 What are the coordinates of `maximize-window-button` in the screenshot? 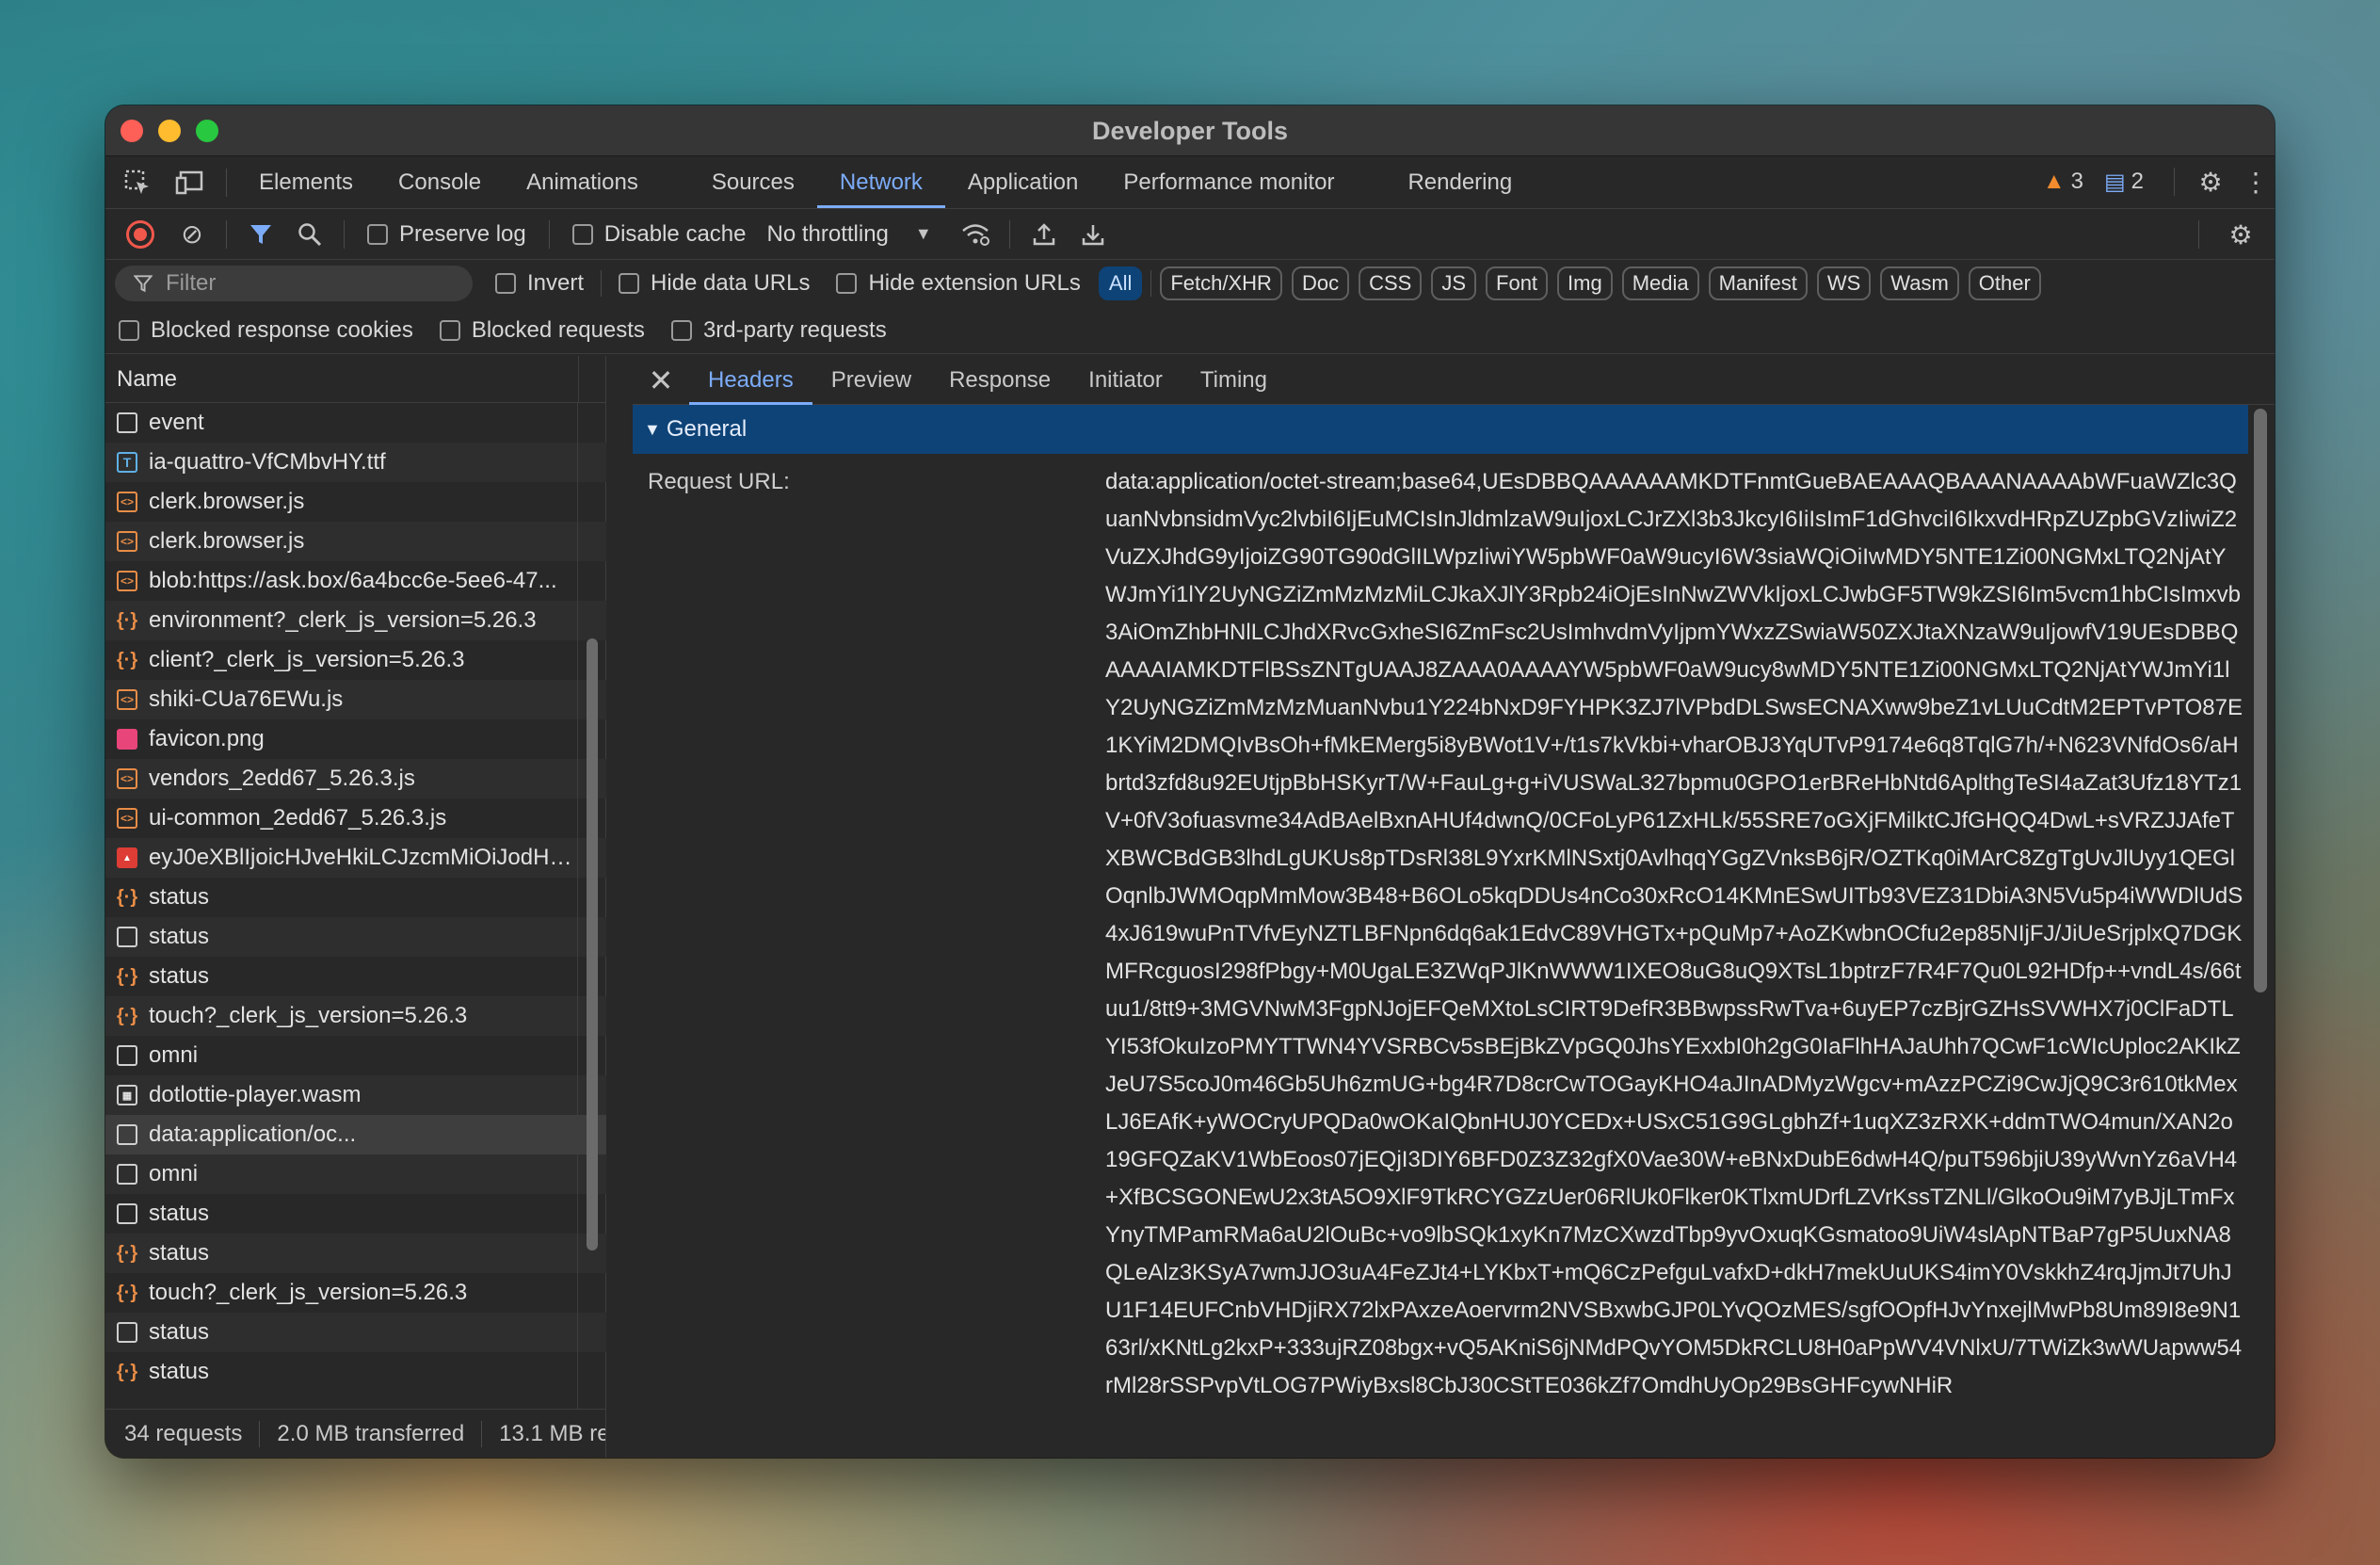 It's located at (207, 131).